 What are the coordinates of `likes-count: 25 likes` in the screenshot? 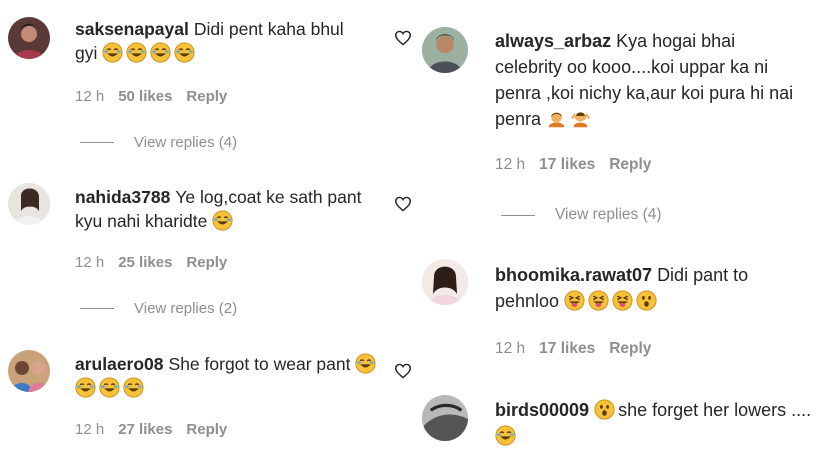 It's located at (145, 262).